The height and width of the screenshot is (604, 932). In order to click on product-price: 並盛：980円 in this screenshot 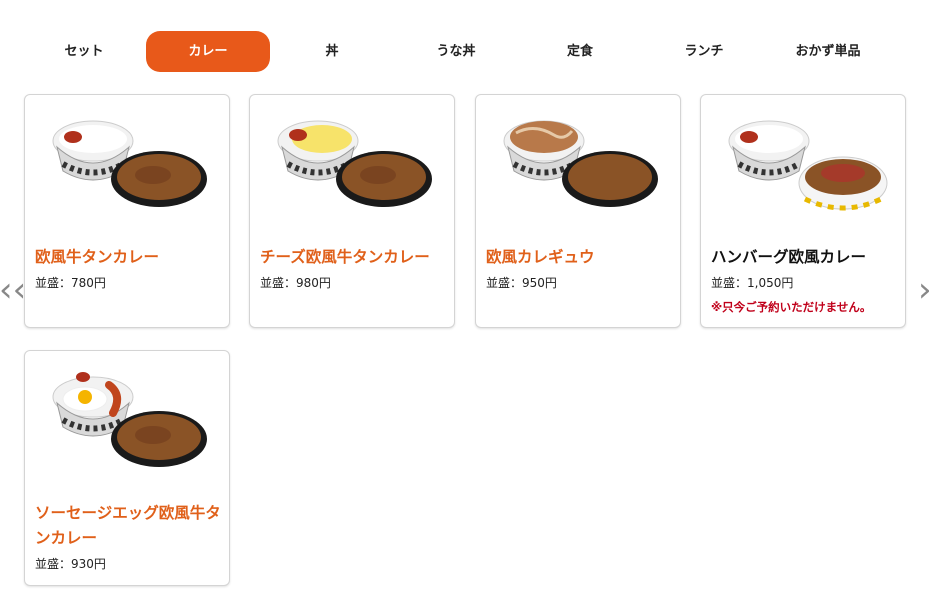, I will do `click(295, 283)`.